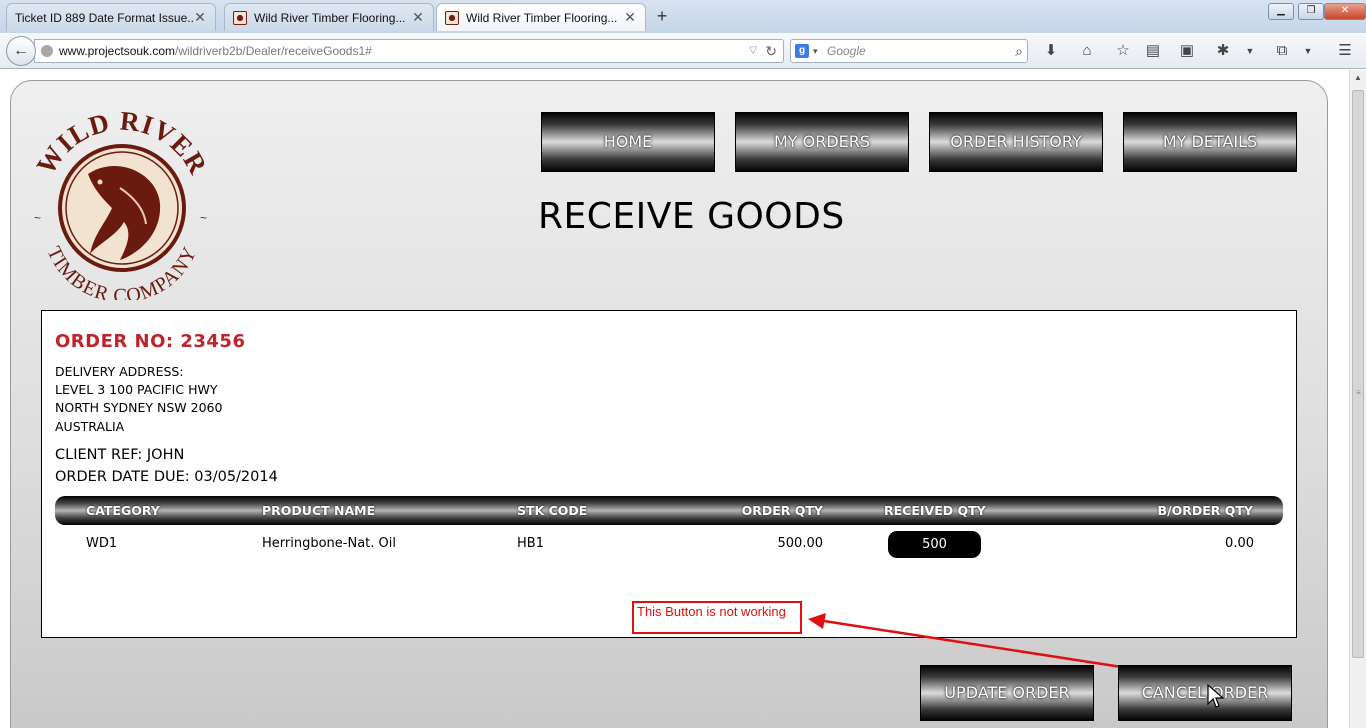 Image resolution: width=1366 pixels, height=728 pixels. Describe the element at coordinates (935, 510) in the screenshot. I see `header-received-qty: RECEIVED QTY` at that location.